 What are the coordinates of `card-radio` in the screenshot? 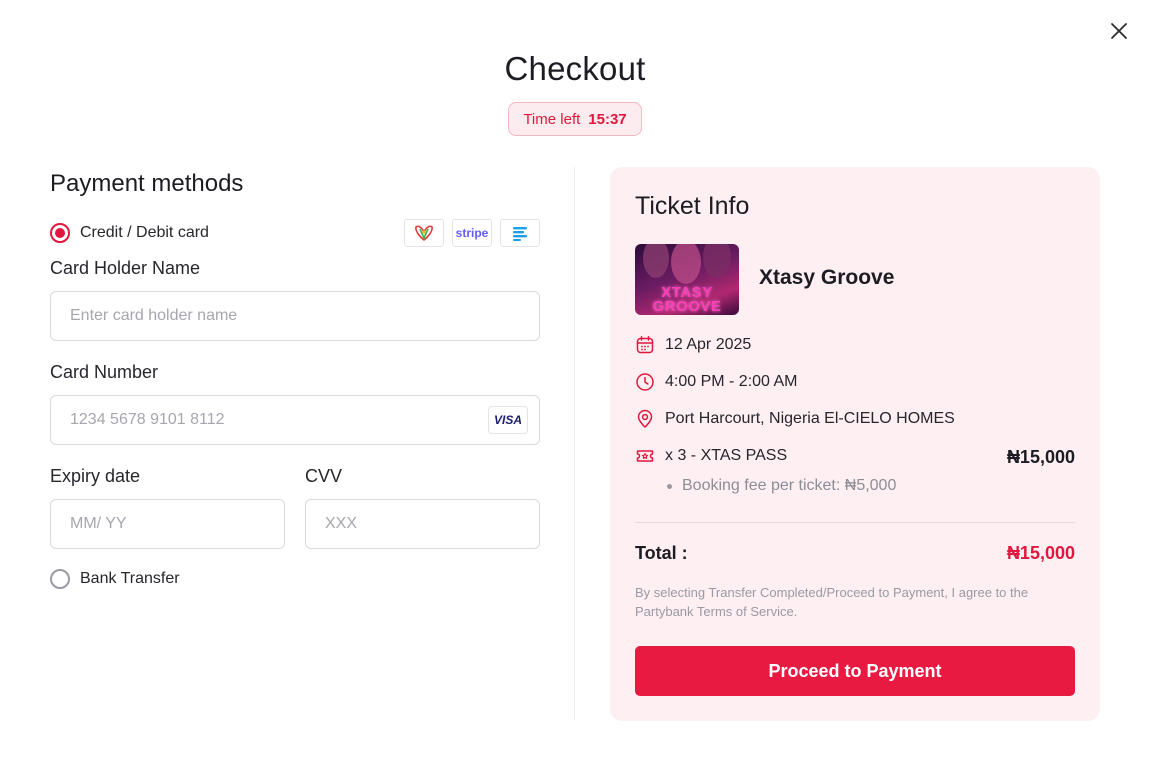 It's located at (60, 233).